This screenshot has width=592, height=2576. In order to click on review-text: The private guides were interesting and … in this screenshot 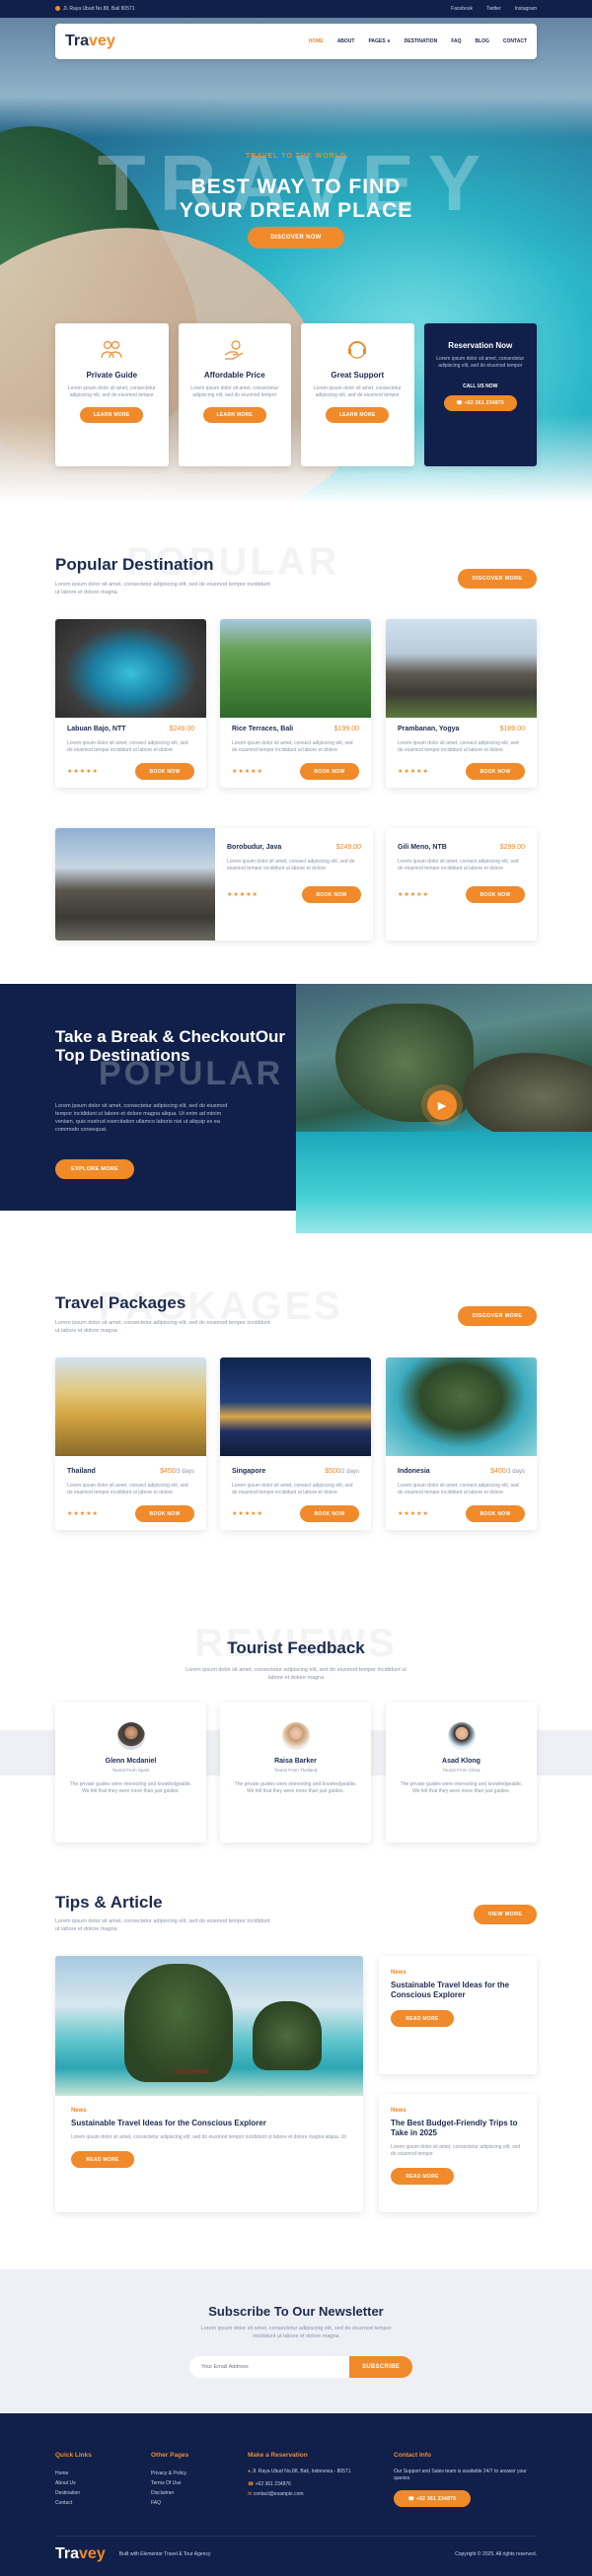, I will do `click(296, 1787)`.